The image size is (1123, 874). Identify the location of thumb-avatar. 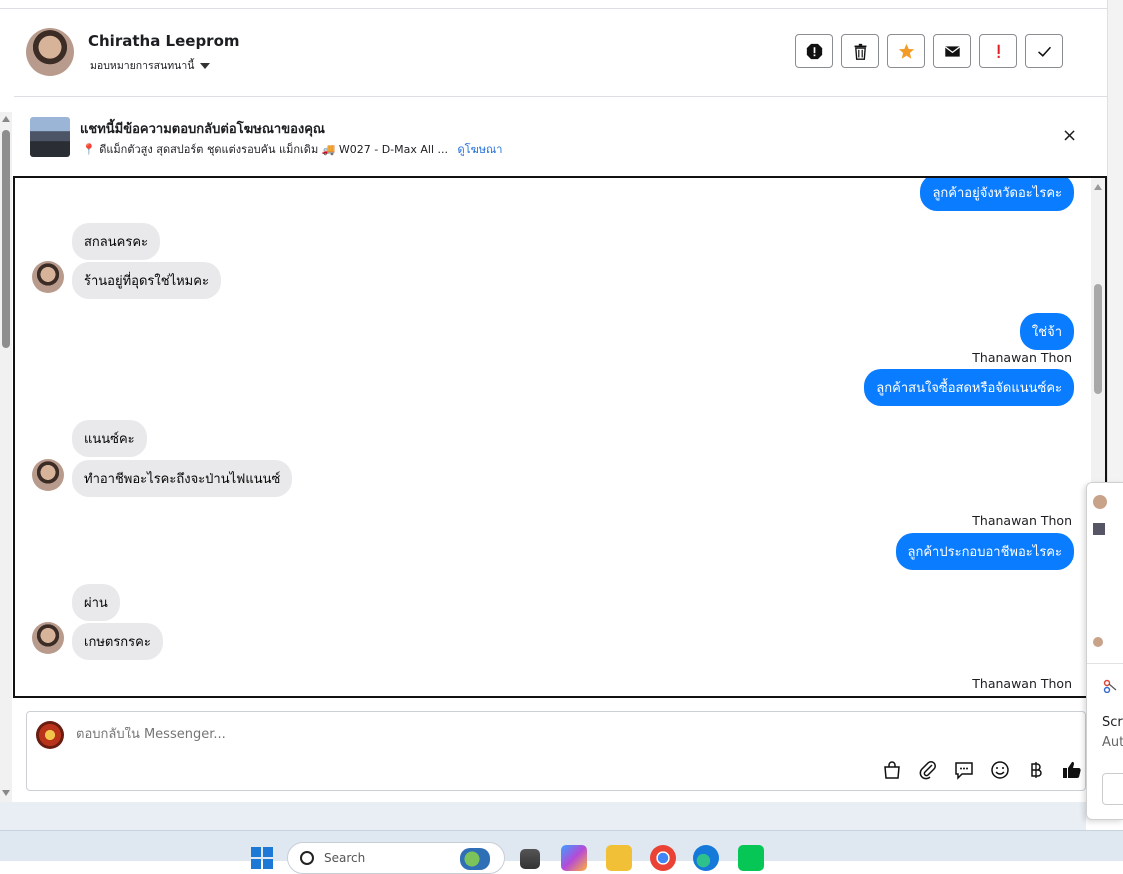
(1100, 502).